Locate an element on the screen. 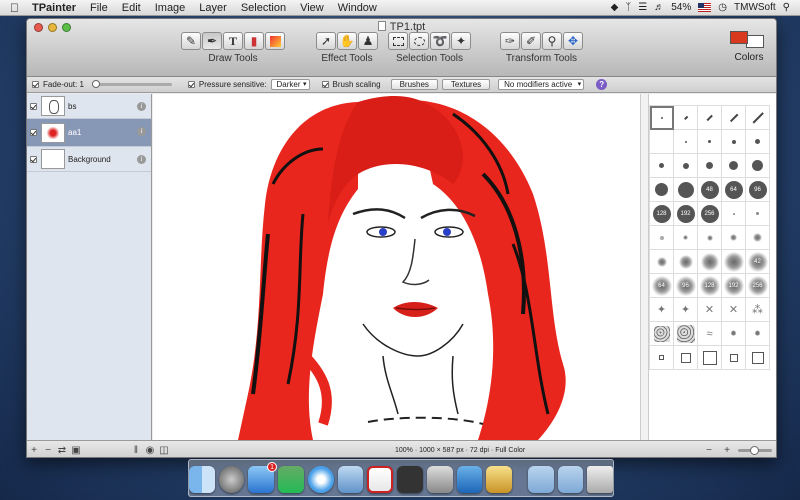 Image resolution: width=800 pixels, height=500 pixels. brush-cell: ≈ is located at coordinates (710, 334).